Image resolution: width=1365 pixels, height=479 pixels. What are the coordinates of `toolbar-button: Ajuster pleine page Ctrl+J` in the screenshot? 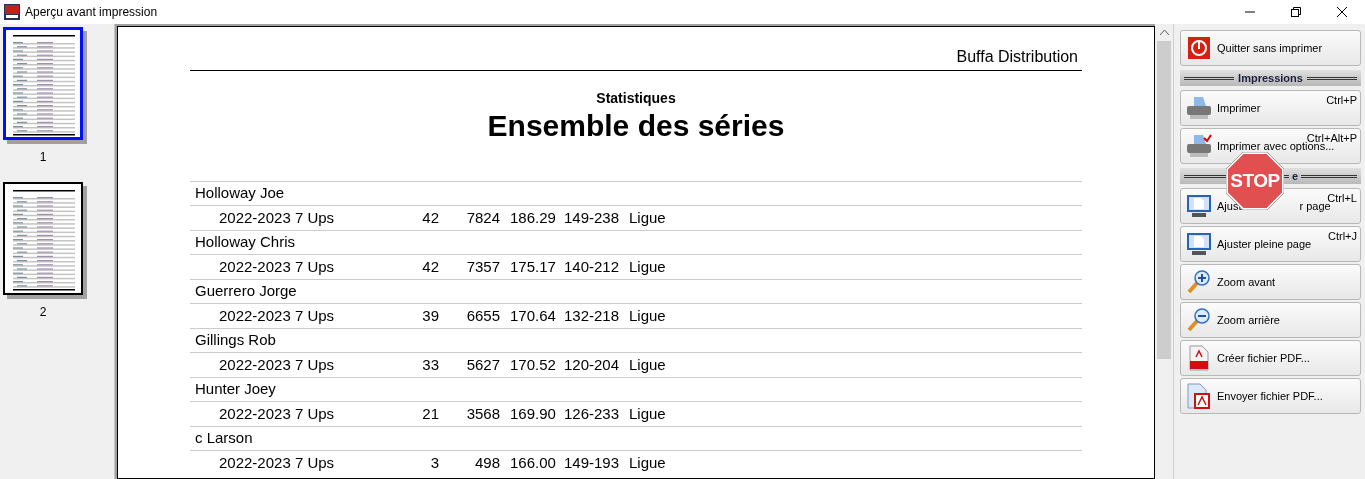 It's located at (1270, 244).